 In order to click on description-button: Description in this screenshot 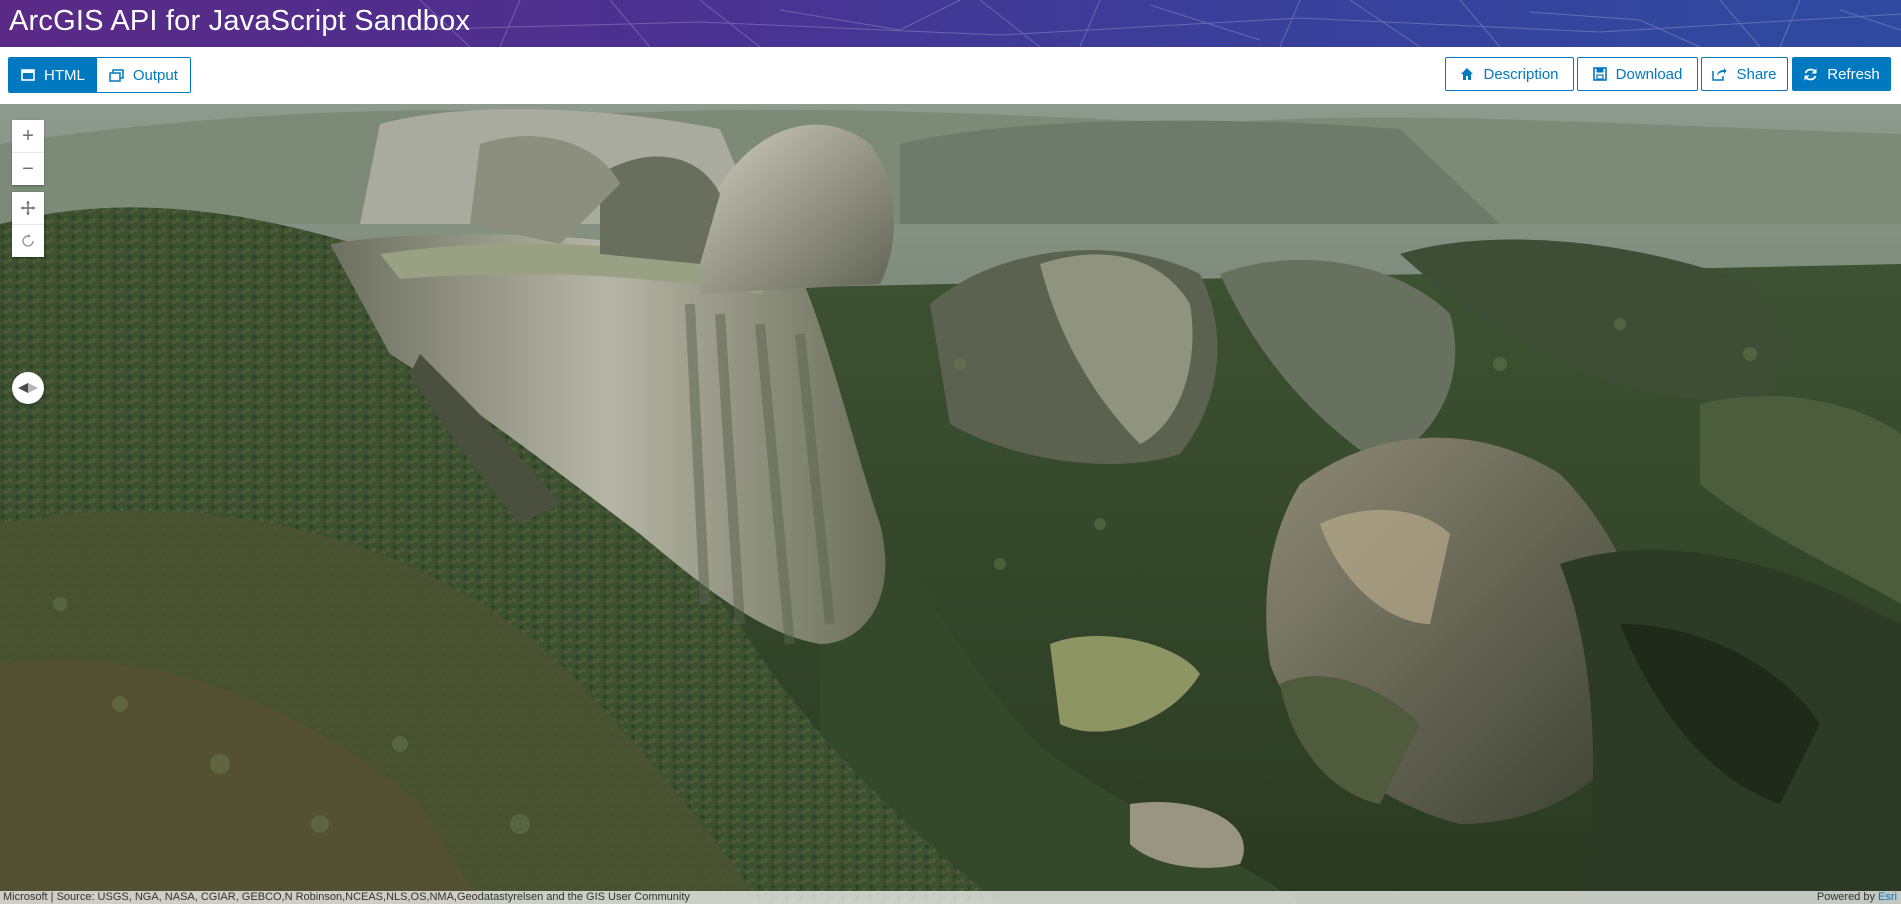, I will do `click(1509, 74)`.